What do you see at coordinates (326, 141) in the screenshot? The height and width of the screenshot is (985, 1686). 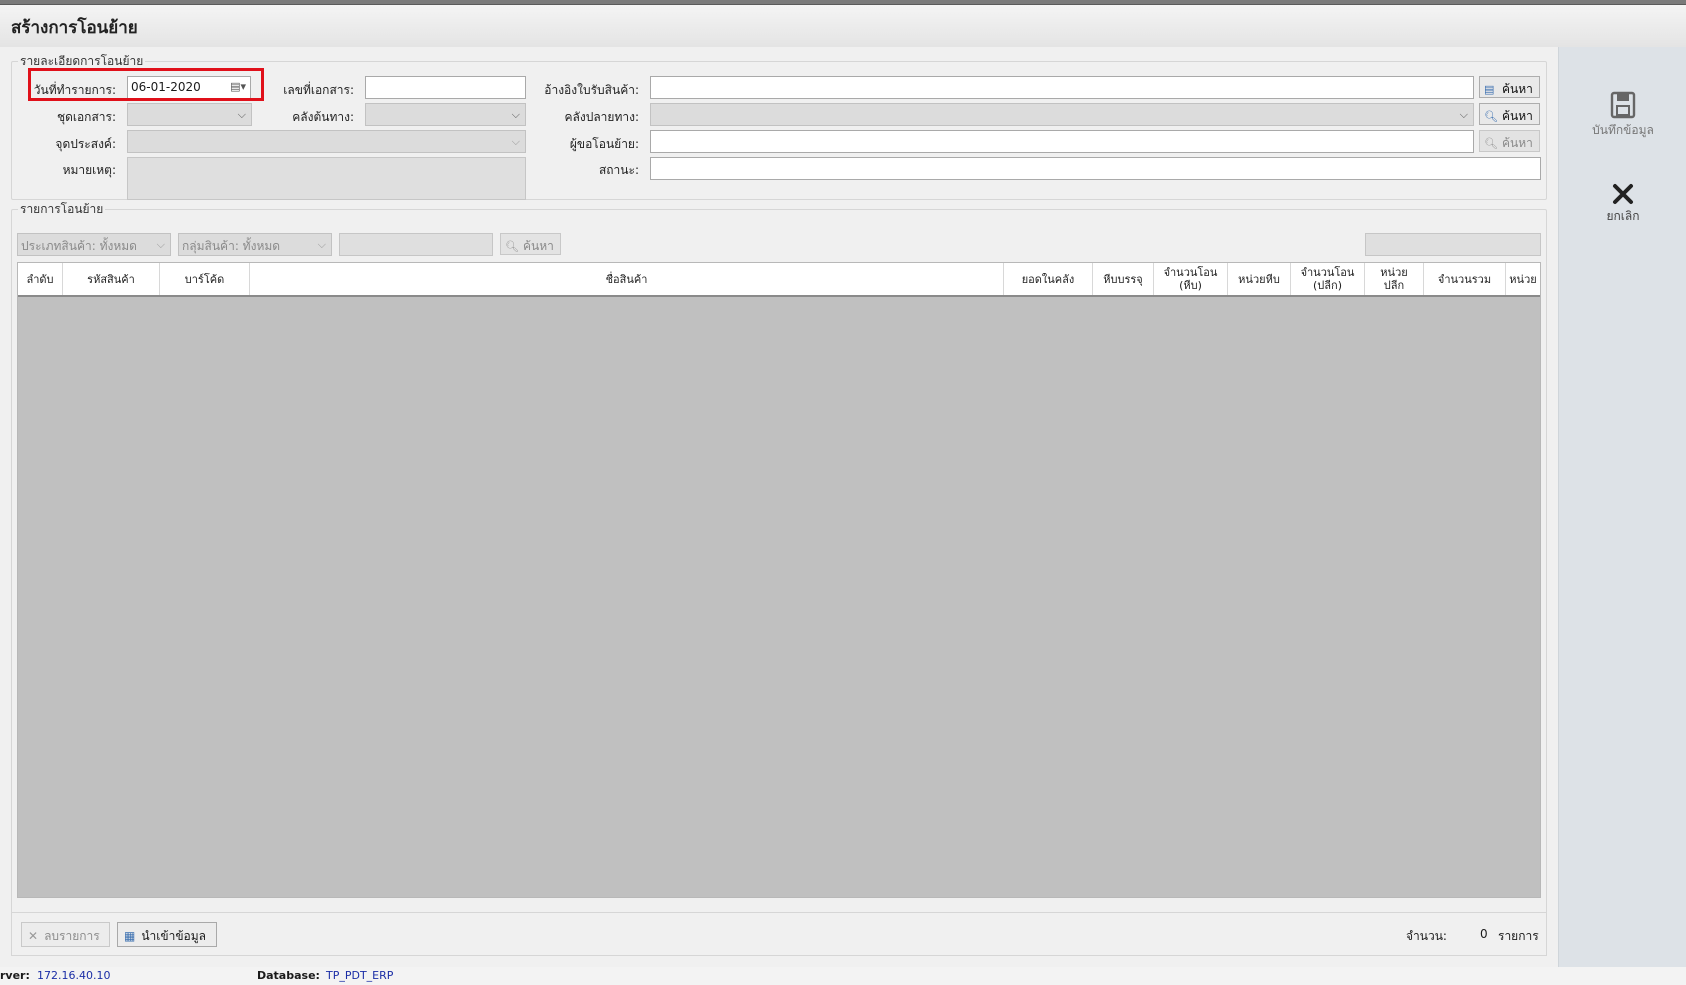 I see `purpose-select: ⌵` at bounding box center [326, 141].